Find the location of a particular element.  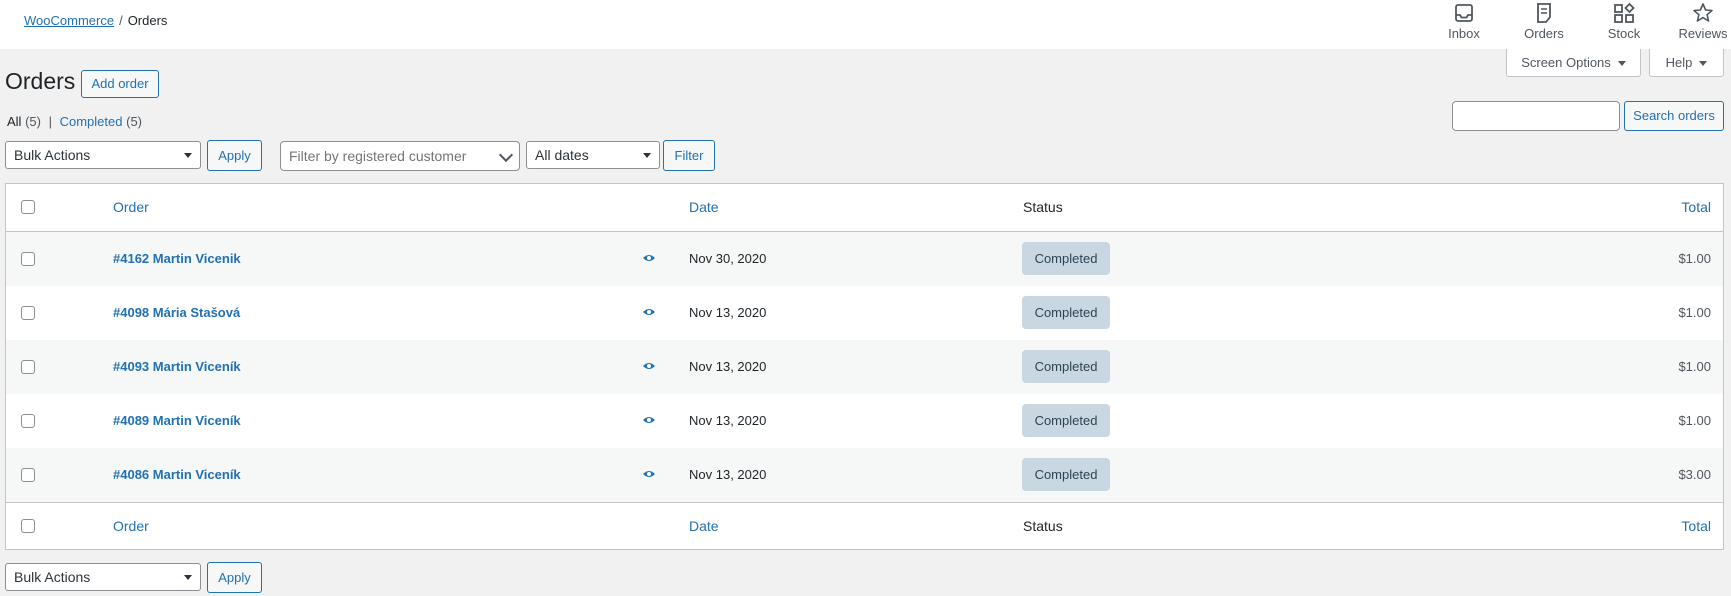

add-order-button: Add order is located at coordinates (120, 84).